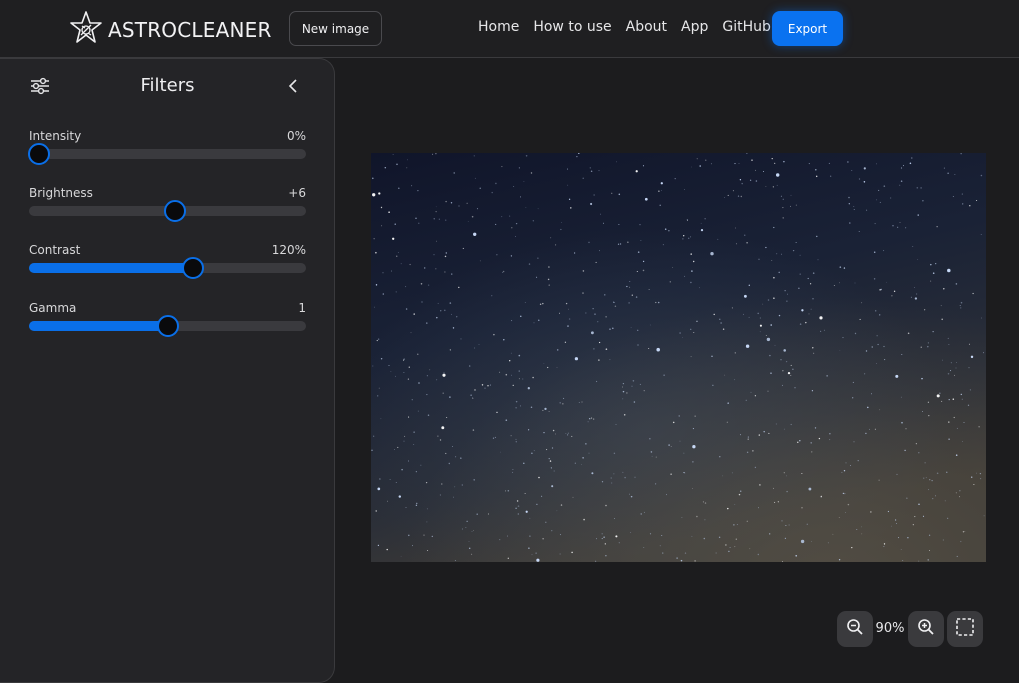 The width and height of the screenshot is (1019, 683). What do you see at coordinates (296, 136) in the screenshot?
I see `filter-value: 0%` at bounding box center [296, 136].